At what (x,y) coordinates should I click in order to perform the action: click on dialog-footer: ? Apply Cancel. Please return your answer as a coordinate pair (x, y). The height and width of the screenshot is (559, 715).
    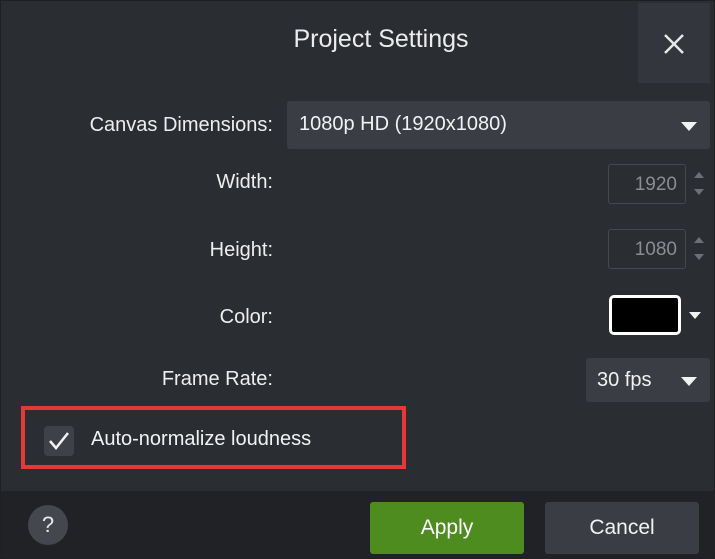
    Looking at the image, I should click on (357, 524).